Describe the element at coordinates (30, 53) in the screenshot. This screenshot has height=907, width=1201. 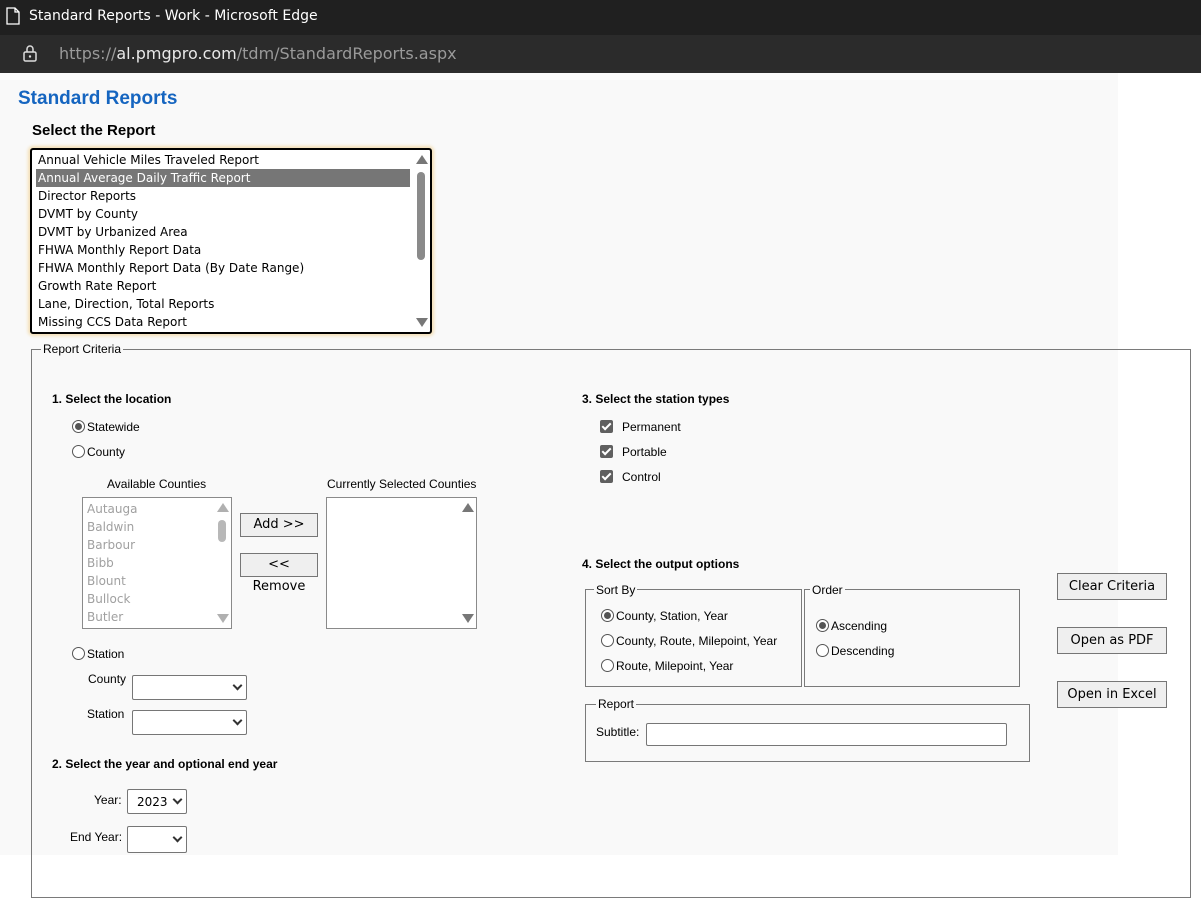
I see `lock-icon` at that location.